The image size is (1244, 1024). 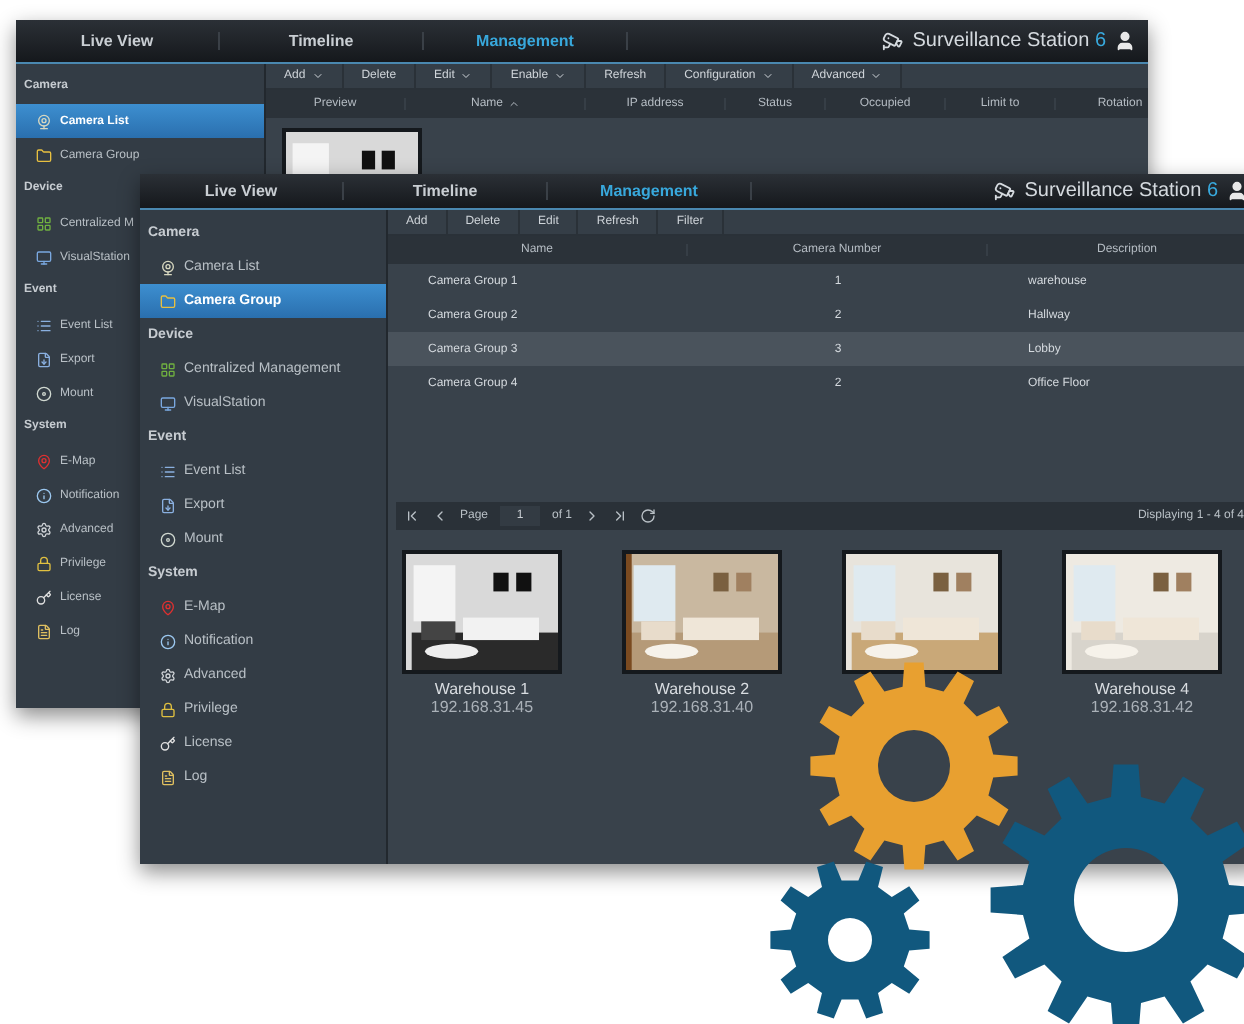 I want to click on sort-icon, so click(x=513, y=104).